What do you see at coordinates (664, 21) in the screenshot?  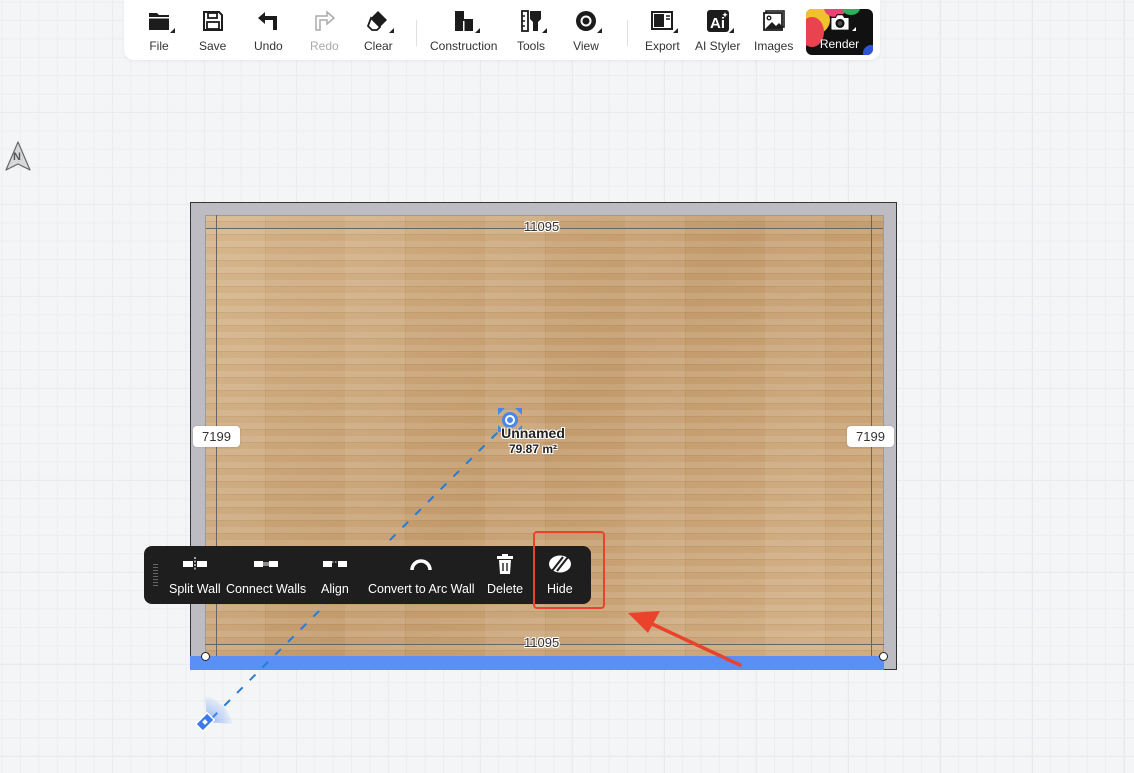 I see `export-layout-icon` at bounding box center [664, 21].